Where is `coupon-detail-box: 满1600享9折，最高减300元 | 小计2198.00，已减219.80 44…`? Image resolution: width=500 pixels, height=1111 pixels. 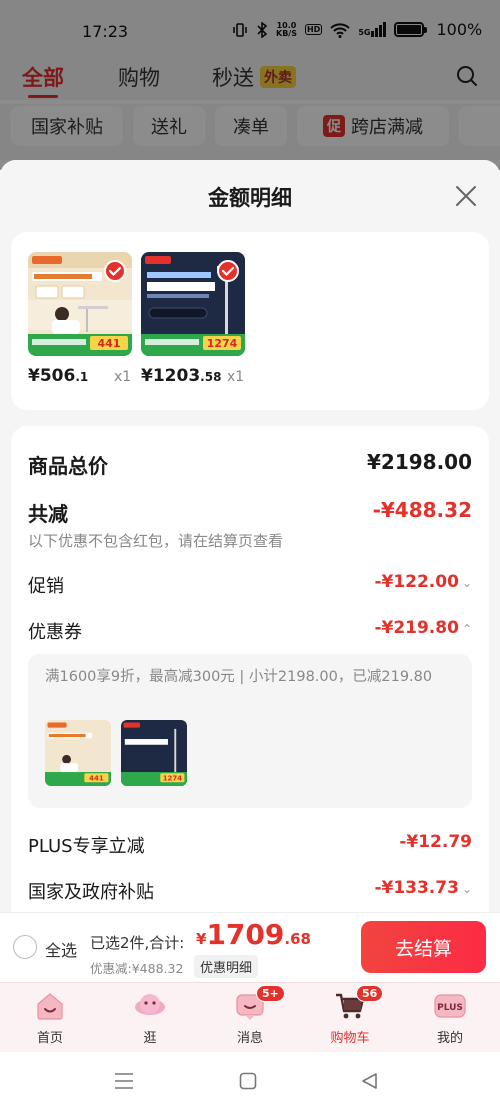
coupon-detail-box: 满1600享9折，最高减300元 | 小计2198.00，已减219.80 44… is located at coordinates (250, 731).